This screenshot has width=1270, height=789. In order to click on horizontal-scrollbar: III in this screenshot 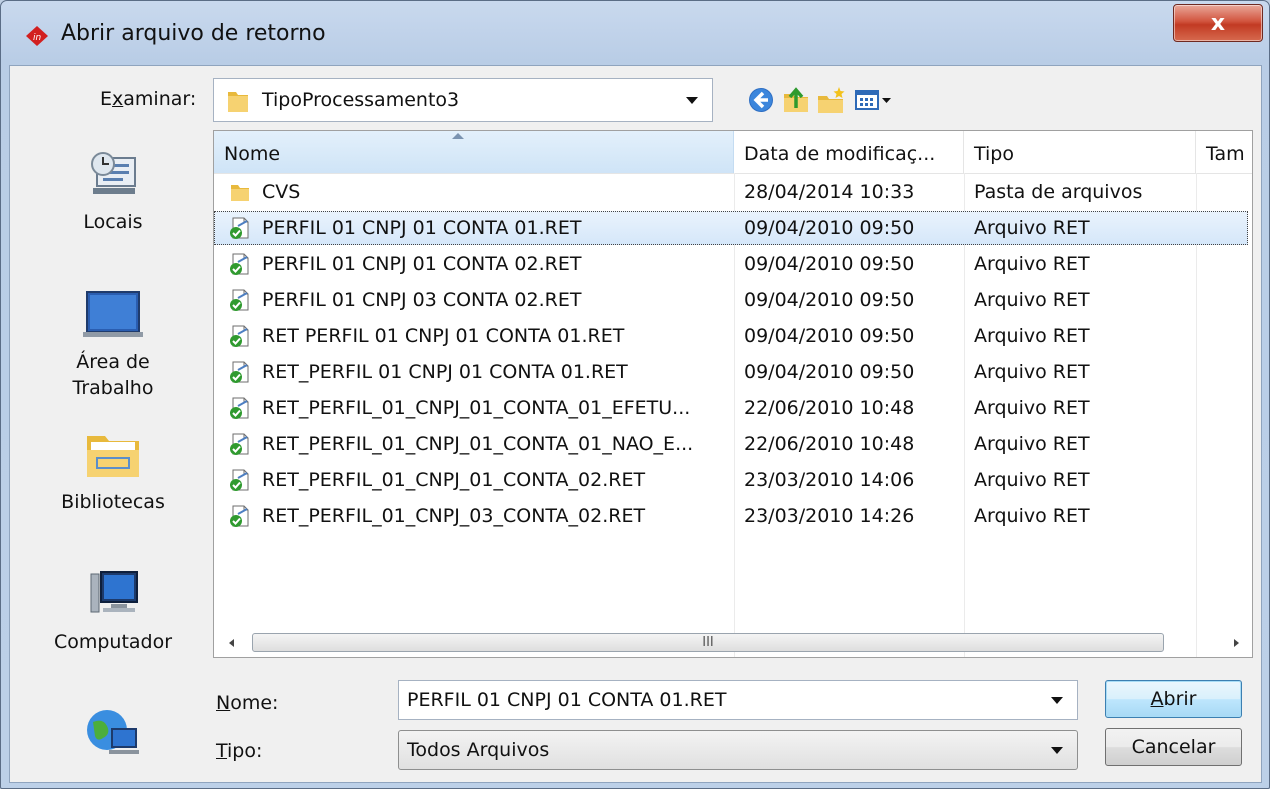, I will do `click(734, 643)`.